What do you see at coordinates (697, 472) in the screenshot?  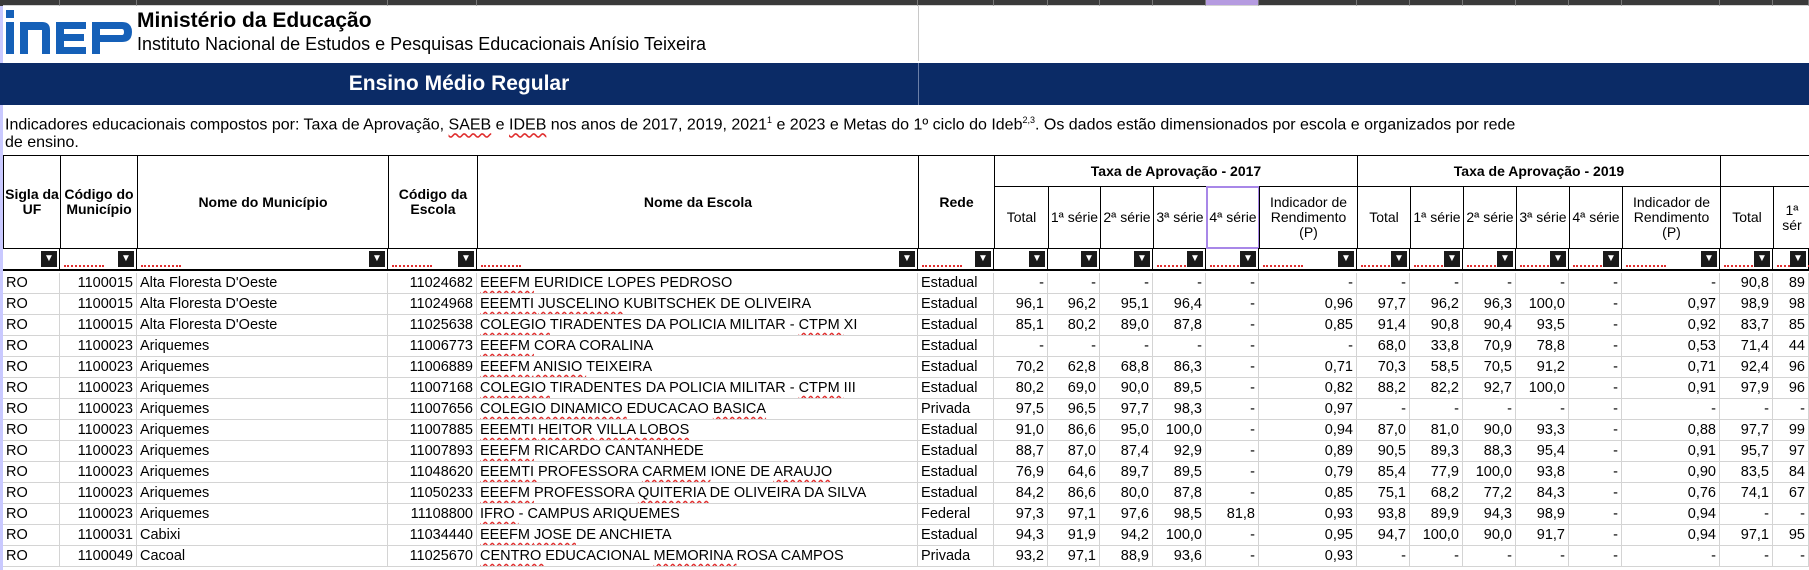 I see `school-name-cell: EEEMTI PROFESSORA CARMEM IONE DE ARAUJO` at bounding box center [697, 472].